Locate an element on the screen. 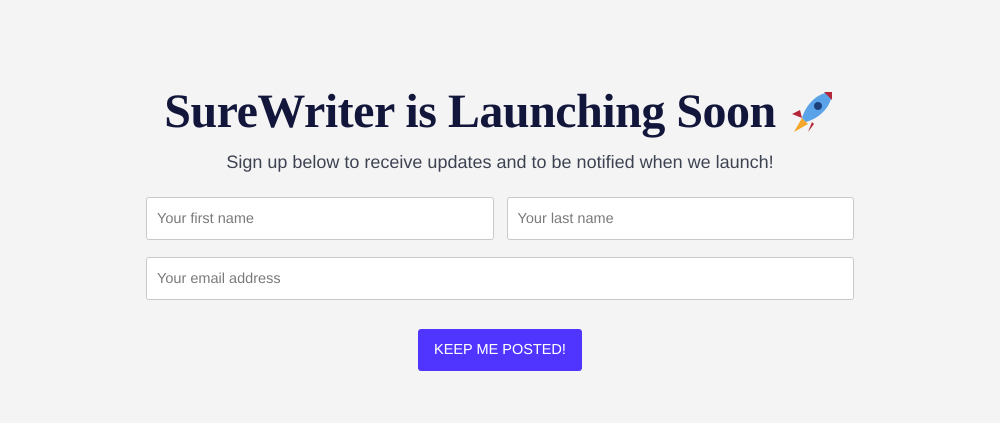  text-field: Your first name is located at coordinates (320, 218).